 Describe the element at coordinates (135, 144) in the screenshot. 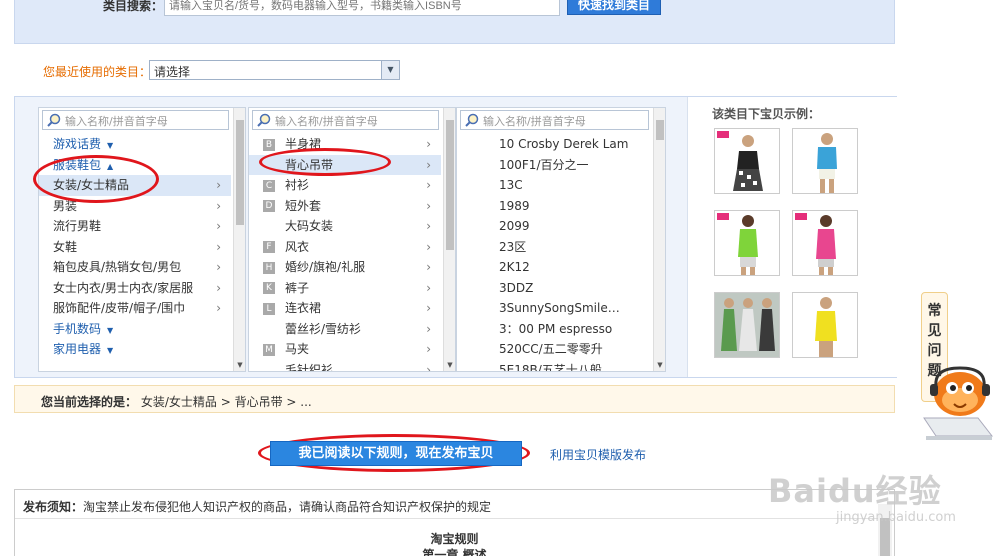

I see `category-group: 游戏话费 ▼` at that location.